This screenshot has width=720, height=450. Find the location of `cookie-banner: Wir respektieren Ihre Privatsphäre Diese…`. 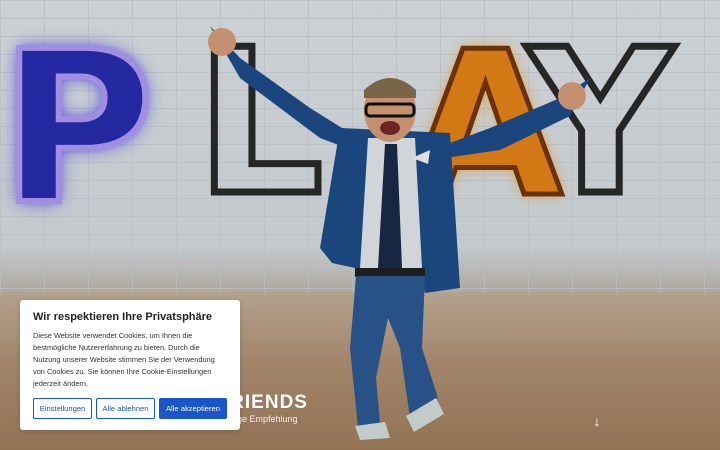

cookie-banner: Wir respektieren Ihre Privatsphäre Diese… is located at coordinates (130, 365).